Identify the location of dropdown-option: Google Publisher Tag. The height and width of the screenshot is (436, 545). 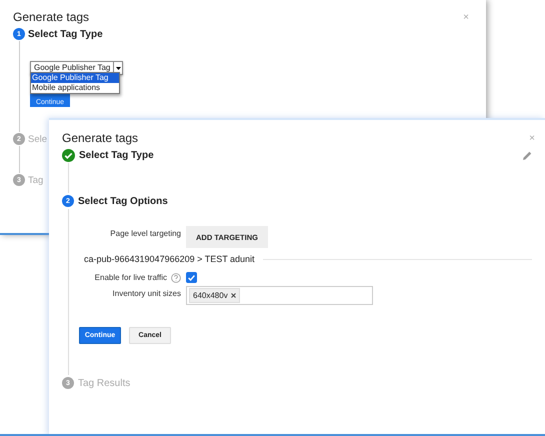
(75, 78).